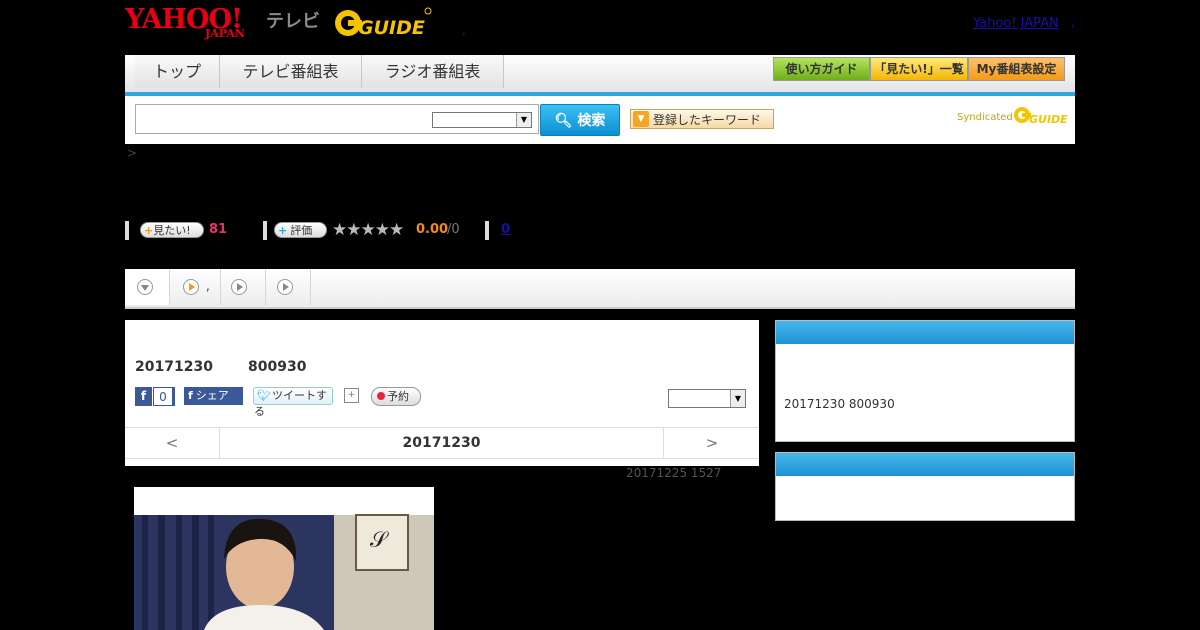 Image resolution: width=1200 pixels, height=630 pixels. Describe the element at coordinates (453, 229) in the screenshot. I see `rating-count: /0` at that location.